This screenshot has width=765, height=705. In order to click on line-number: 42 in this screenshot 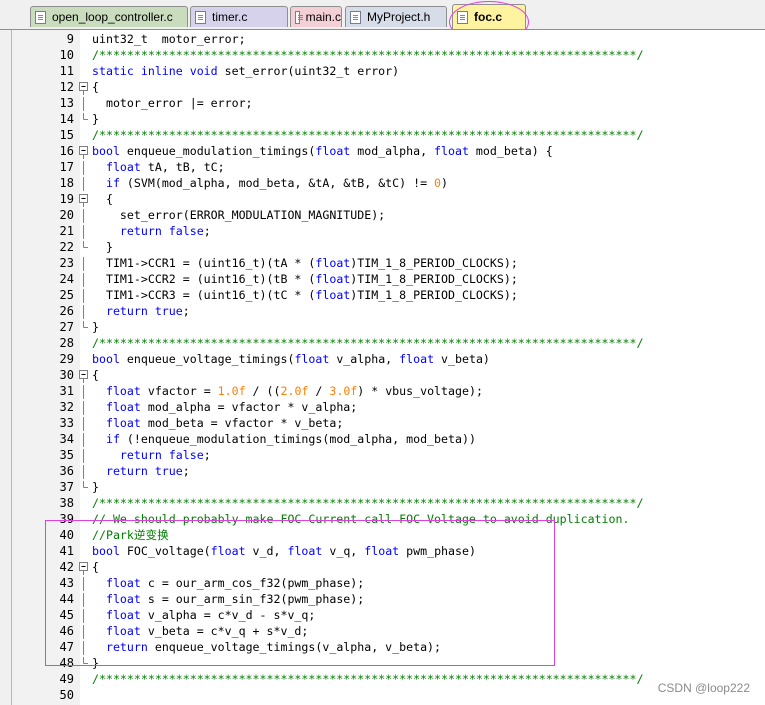, I will do `click(66, 567)`.